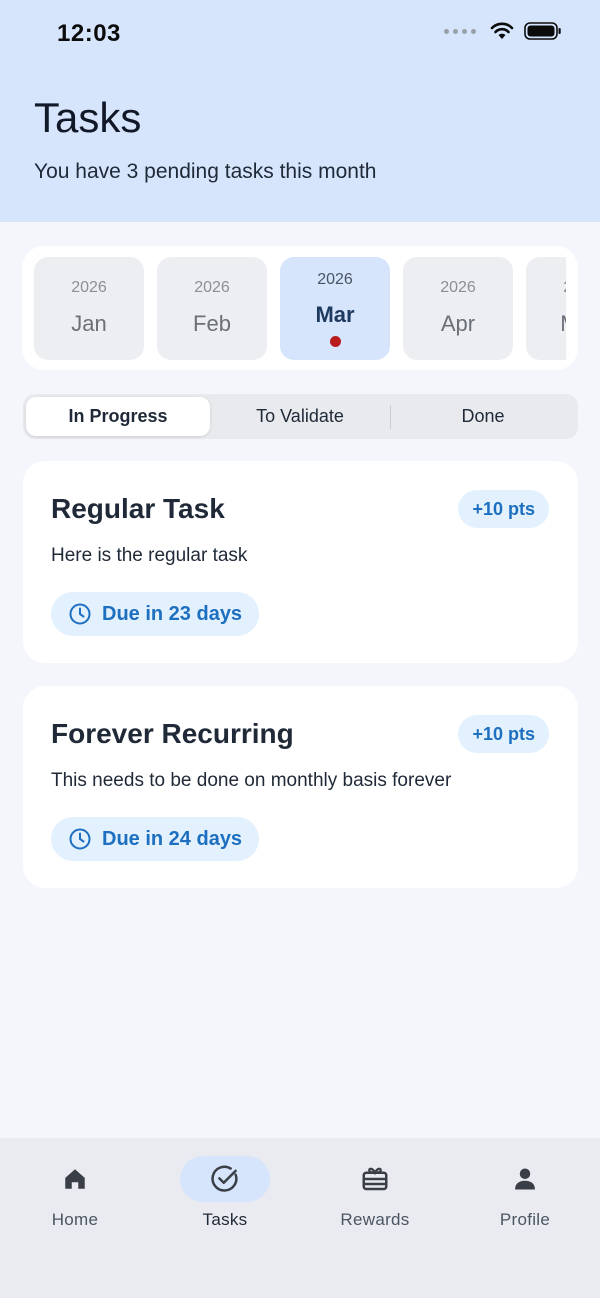 This screenshot has height=1298, width=600. Describe the element at coordinates (542, 31) in the screenshot. I see `battery-icon` at that location.